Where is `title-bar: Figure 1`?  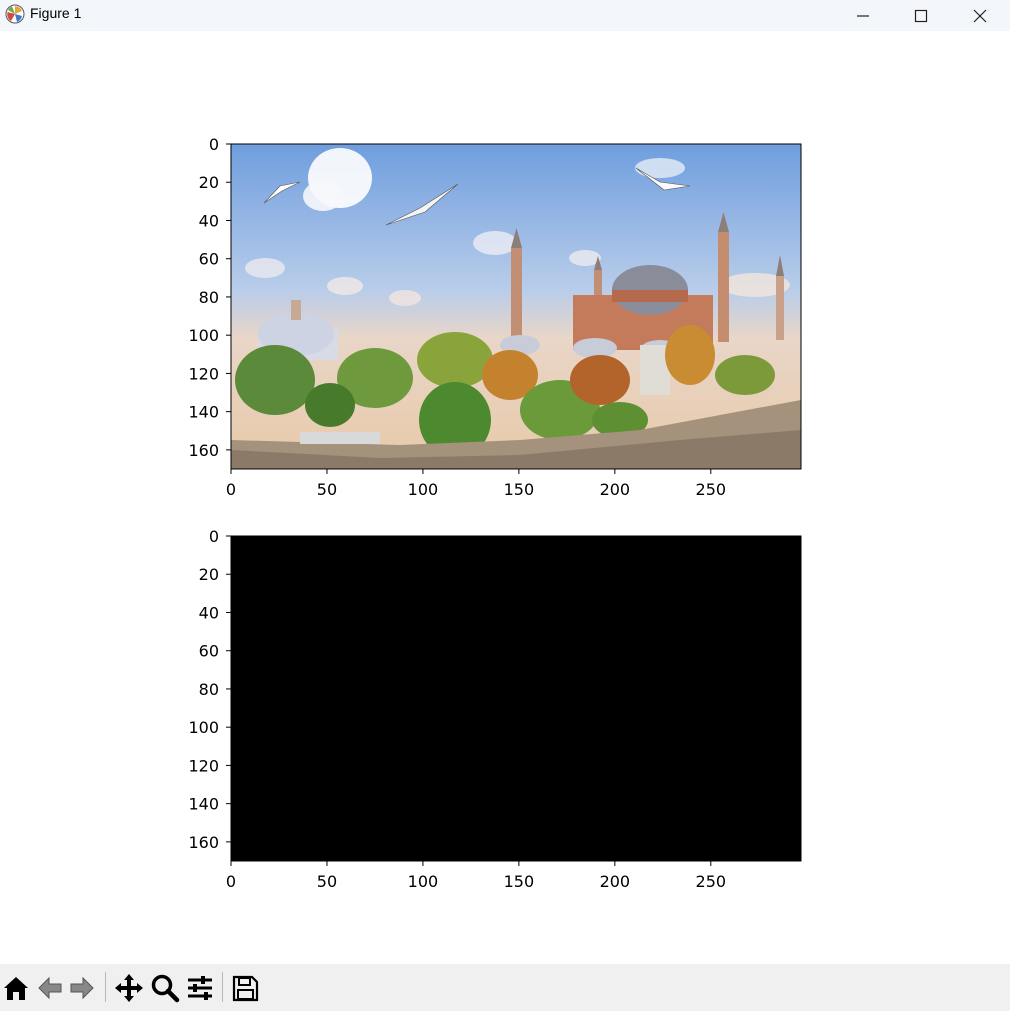 title-bar: Figure 1 is located at coordinates (505, 15).